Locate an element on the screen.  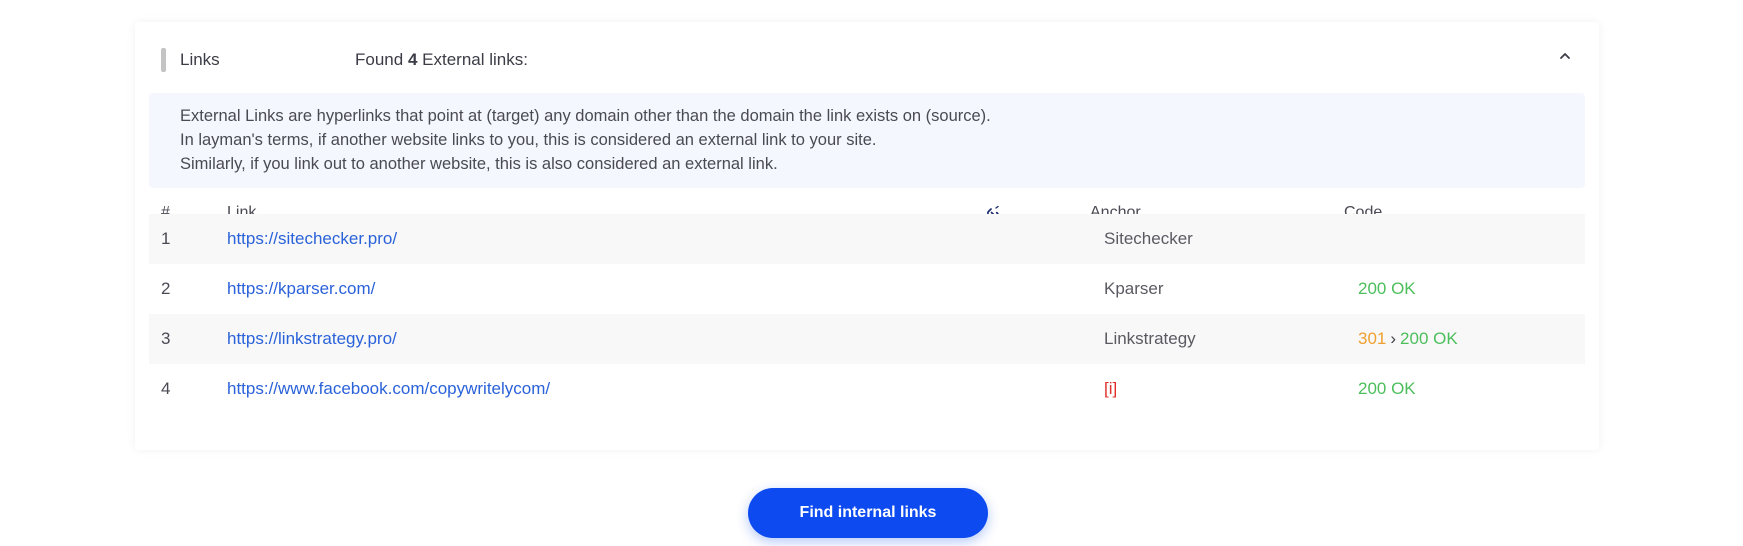
chevron-up-icon is located at coordinates (1565, 56).